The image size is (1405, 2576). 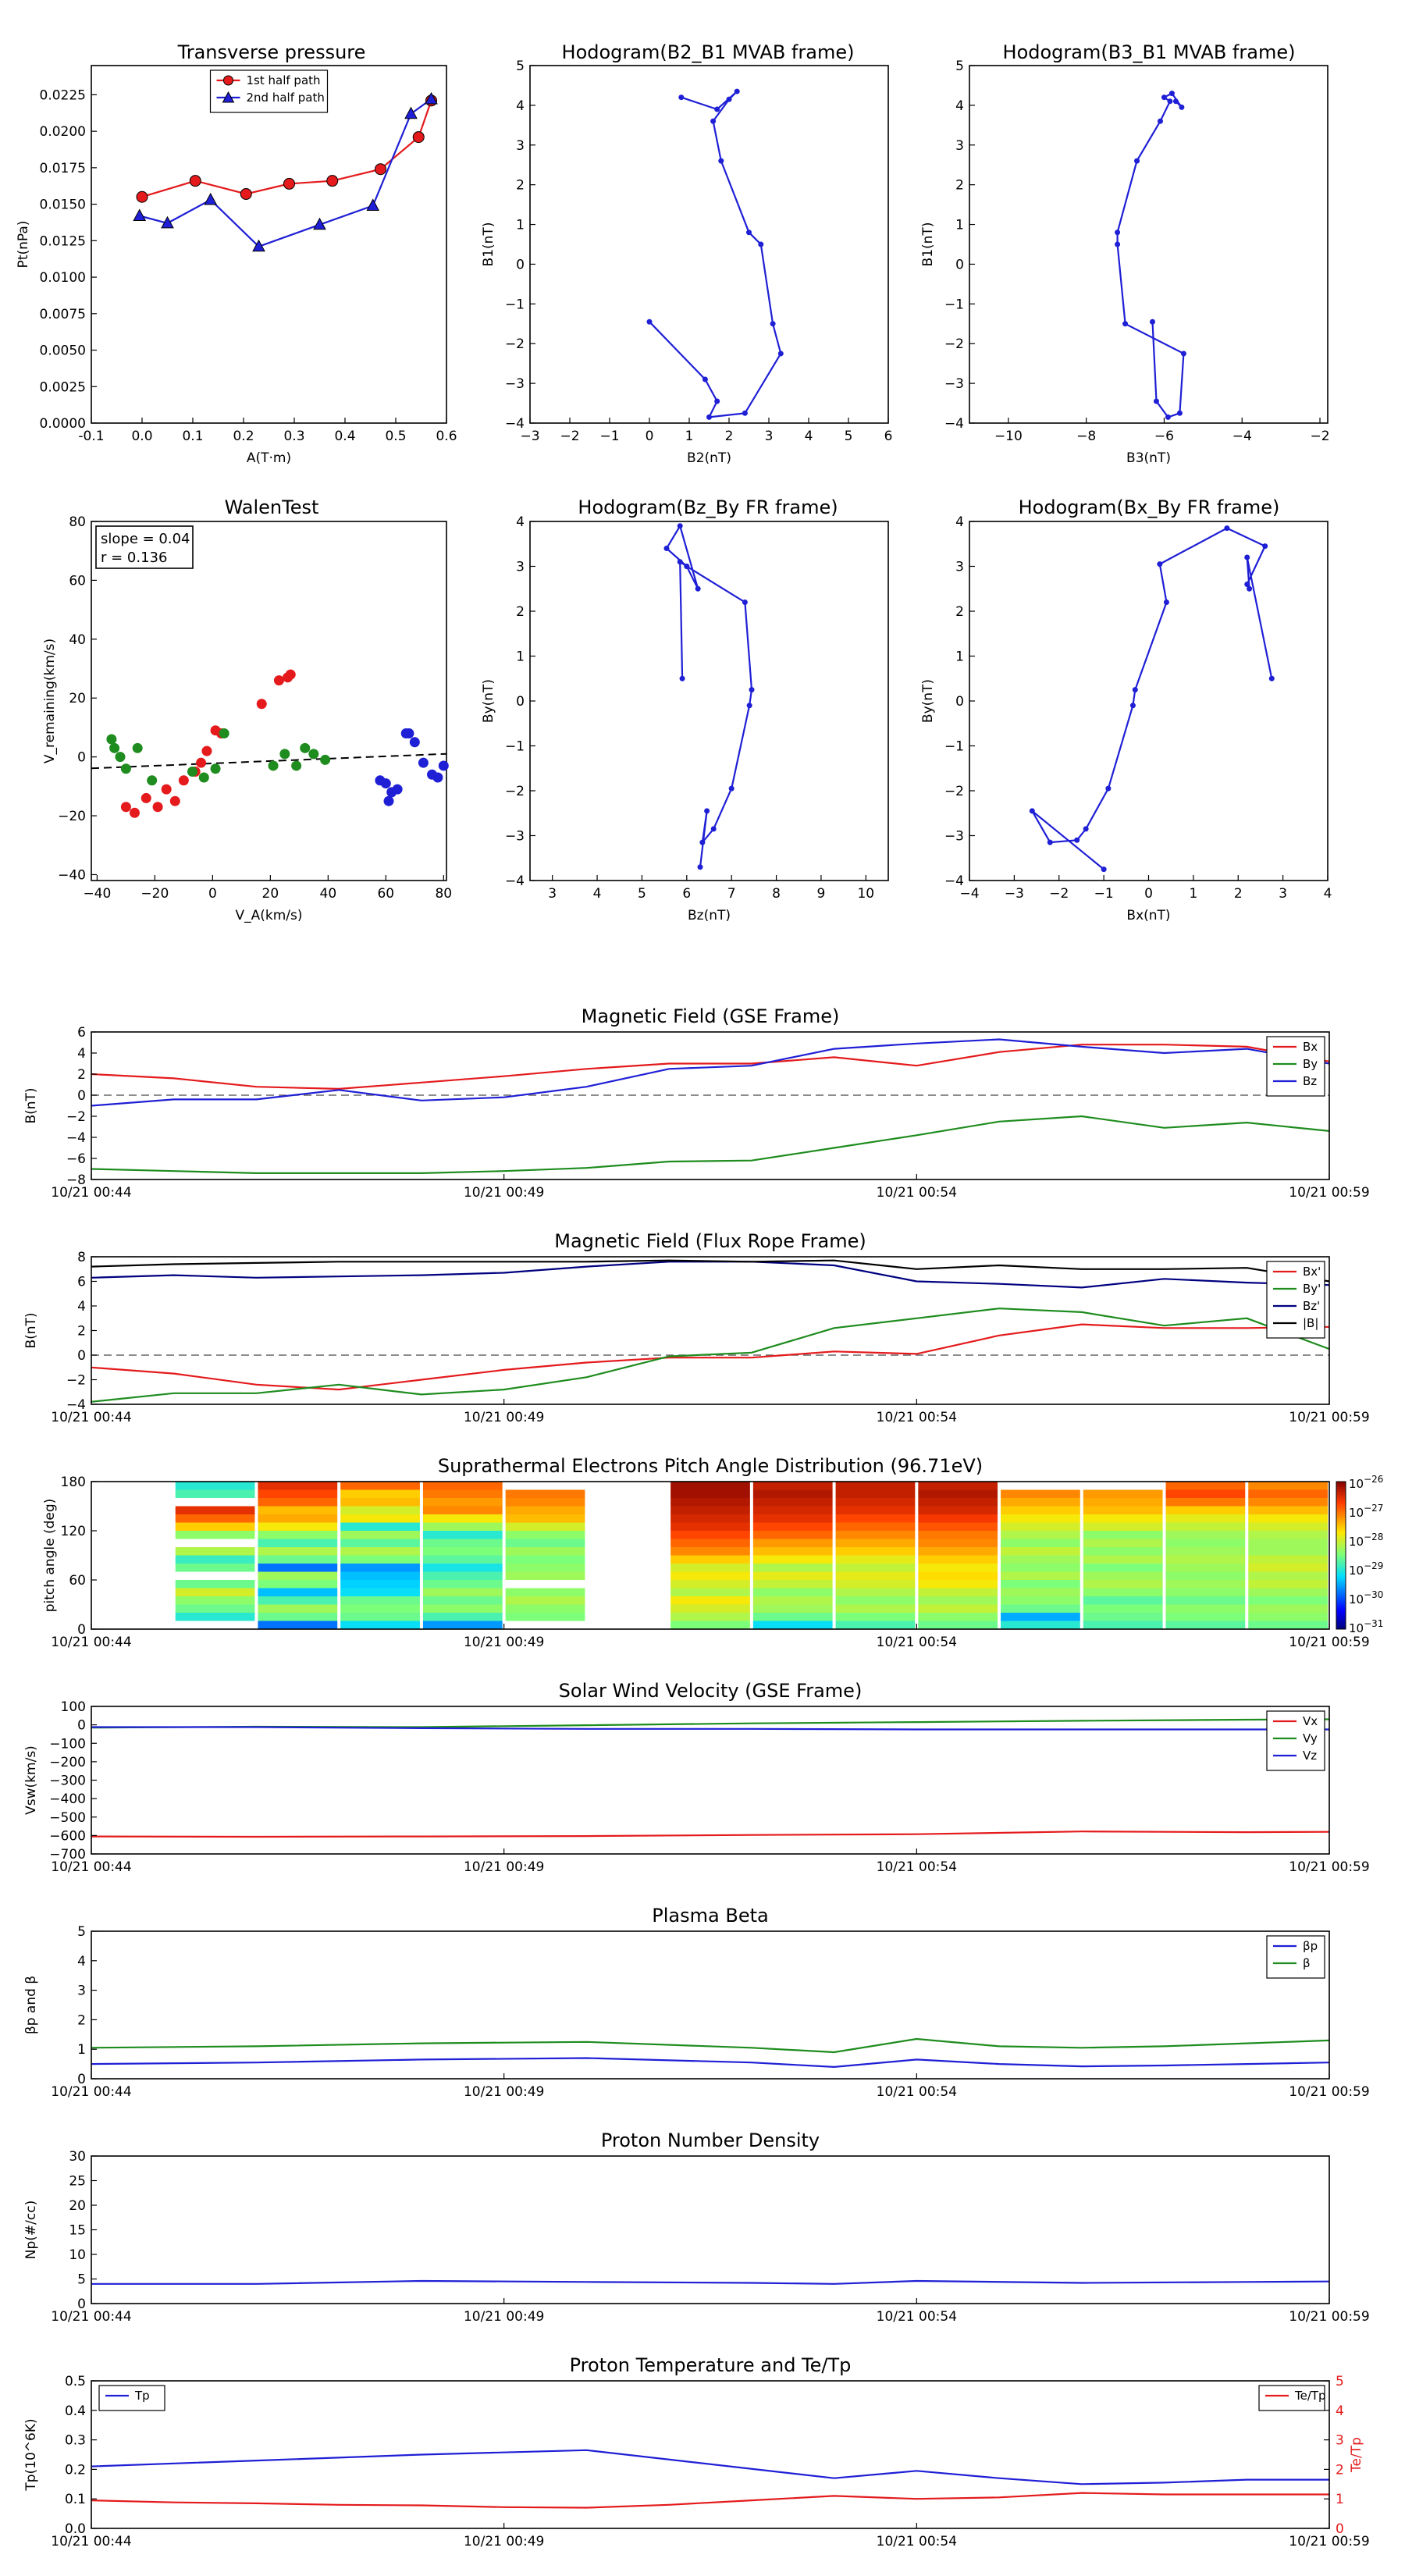 I want to click on sw-velocity-series-2-line, so click(x=710, y=1728).